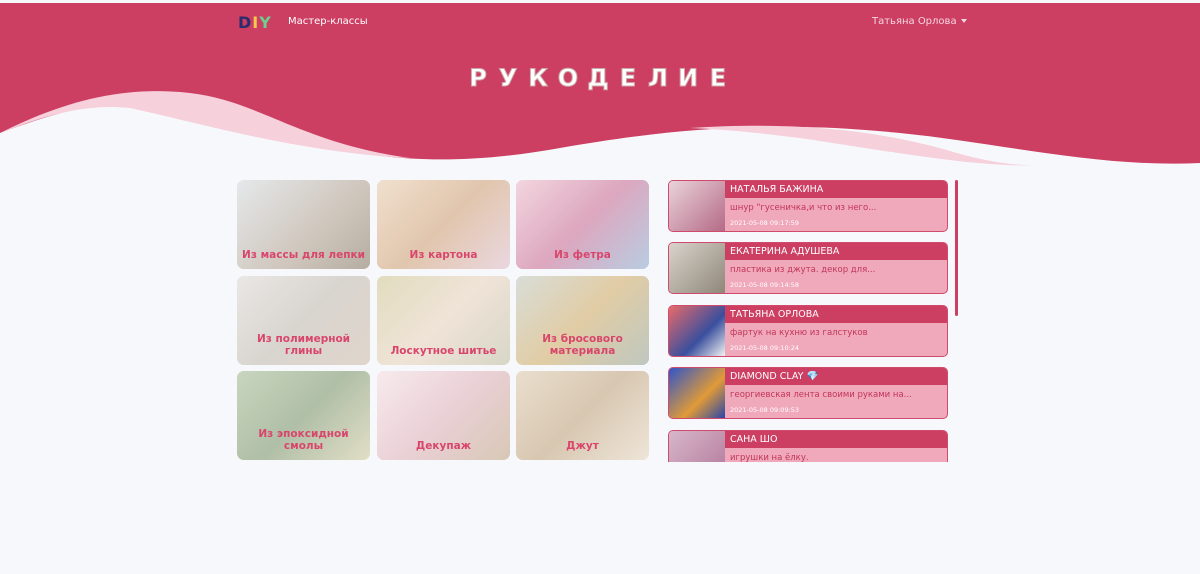  I want to click on post-timestamp: 2021-05-08 09:14:58, so click(765, 285).